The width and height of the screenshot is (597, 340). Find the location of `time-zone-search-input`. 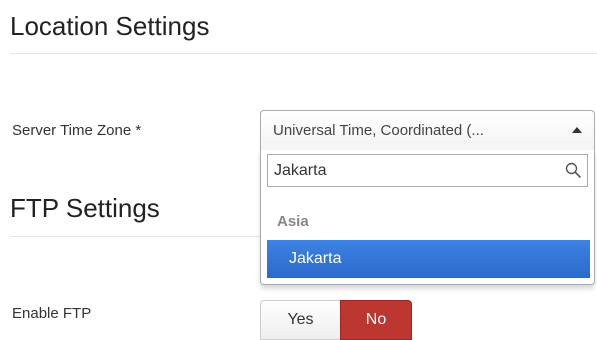

time-zone-search-input is located at coordinates (413, 170).